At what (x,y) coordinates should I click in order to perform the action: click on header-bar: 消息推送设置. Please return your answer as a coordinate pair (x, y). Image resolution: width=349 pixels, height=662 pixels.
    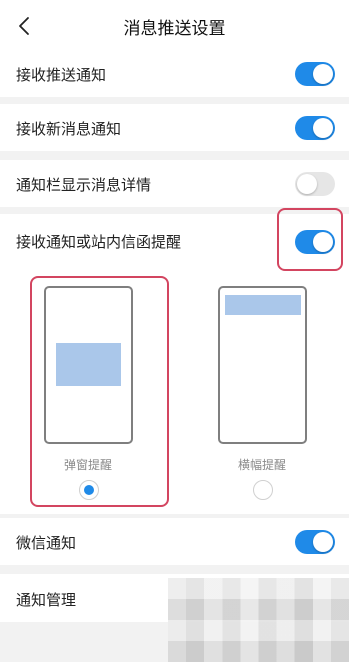
    Looking at the image, I should click on (174, 26).